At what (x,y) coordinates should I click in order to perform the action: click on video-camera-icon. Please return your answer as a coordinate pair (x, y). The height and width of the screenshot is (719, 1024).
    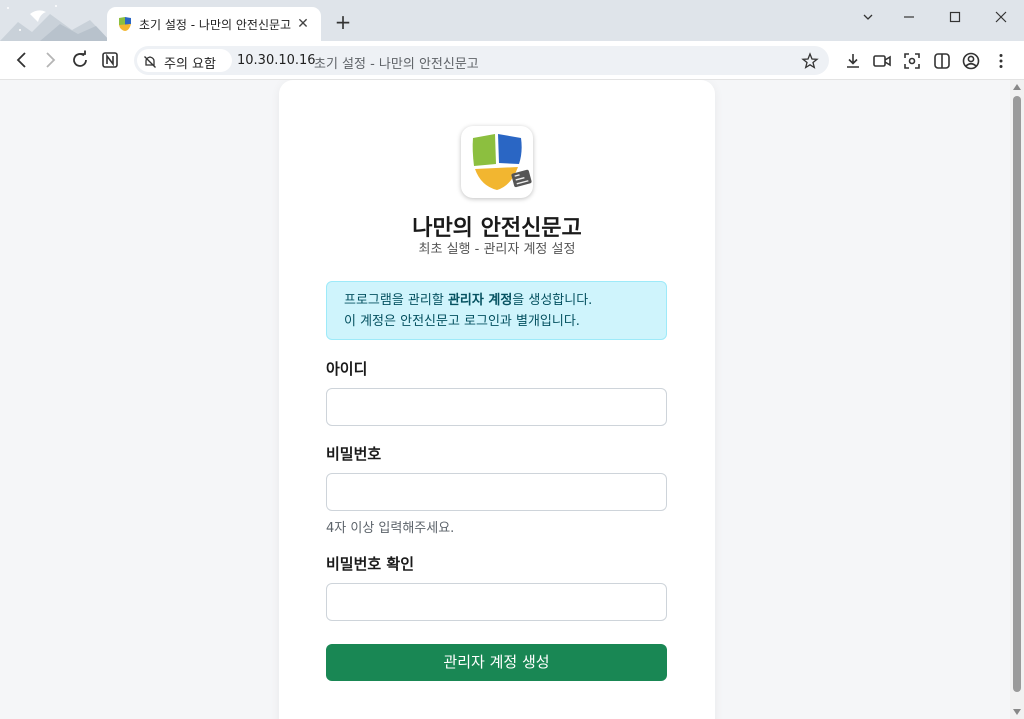
    Looking at the image, I should click on (882, 61).